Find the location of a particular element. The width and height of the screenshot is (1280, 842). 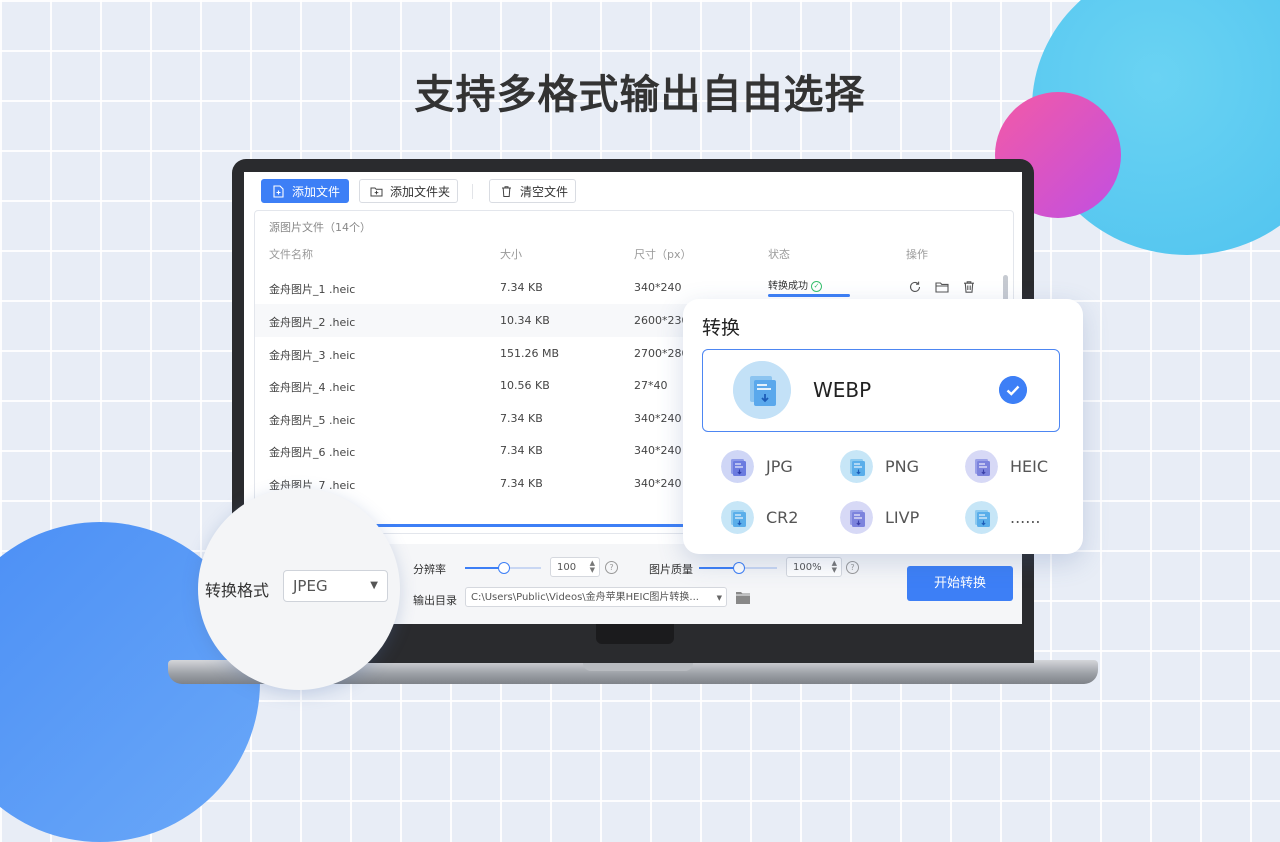

format-option-heic: HEIC is located at coordinates (1015, 468).